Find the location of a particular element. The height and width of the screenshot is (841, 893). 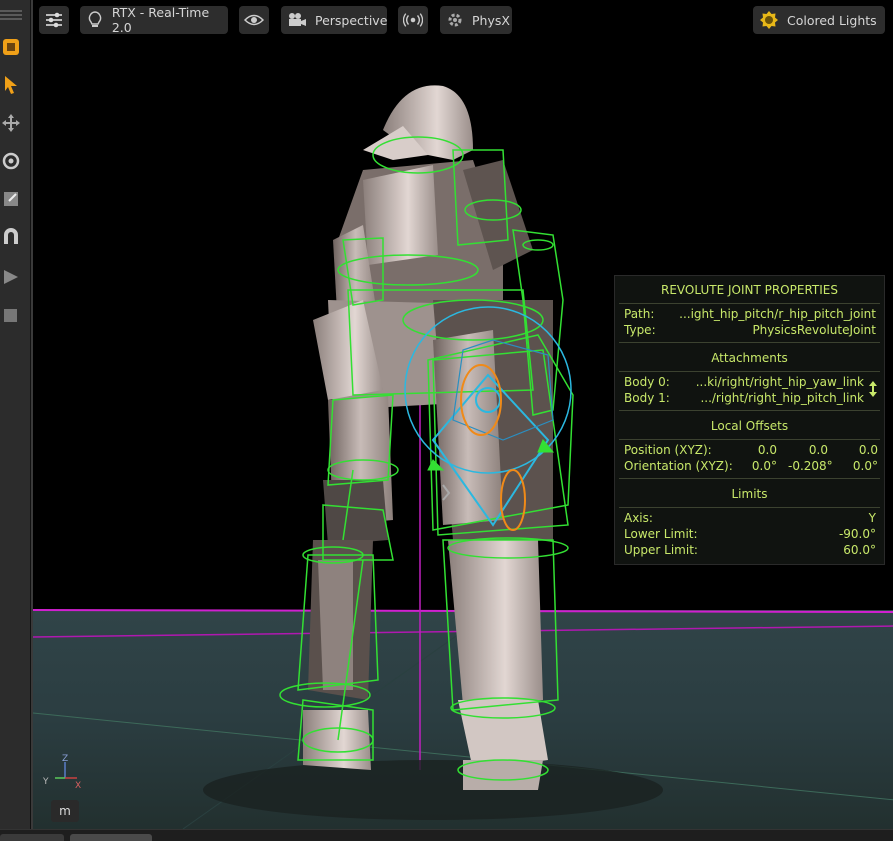

body0-label: Body 0: is located at coordinates (647, 382).